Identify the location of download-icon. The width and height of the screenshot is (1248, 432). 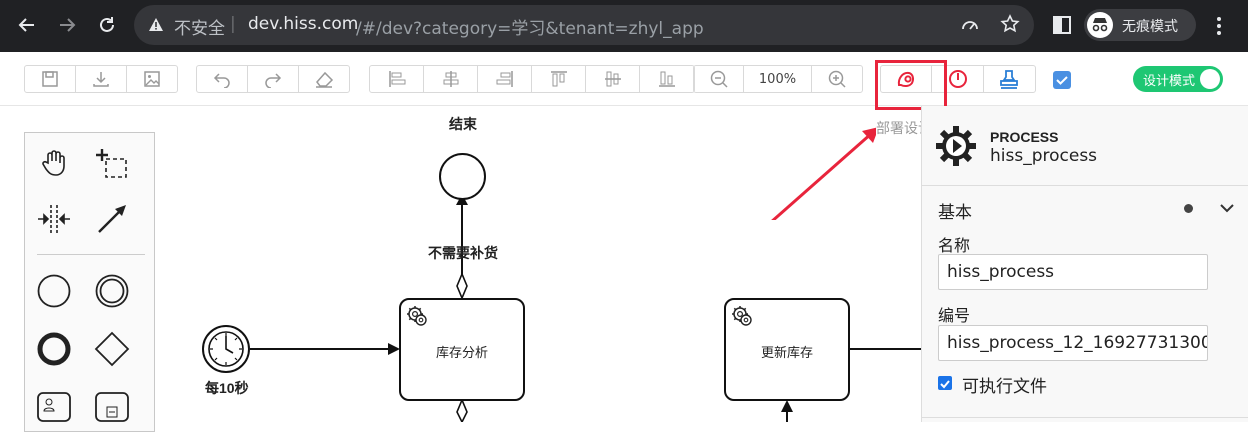
(101, 79).